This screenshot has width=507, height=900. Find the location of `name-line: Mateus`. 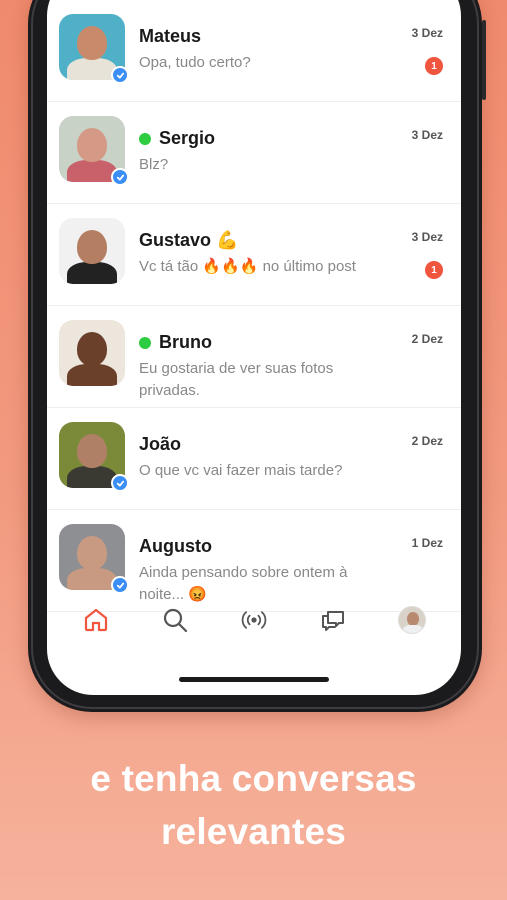

name-line: Mateus is located at coordinates (170, 36).